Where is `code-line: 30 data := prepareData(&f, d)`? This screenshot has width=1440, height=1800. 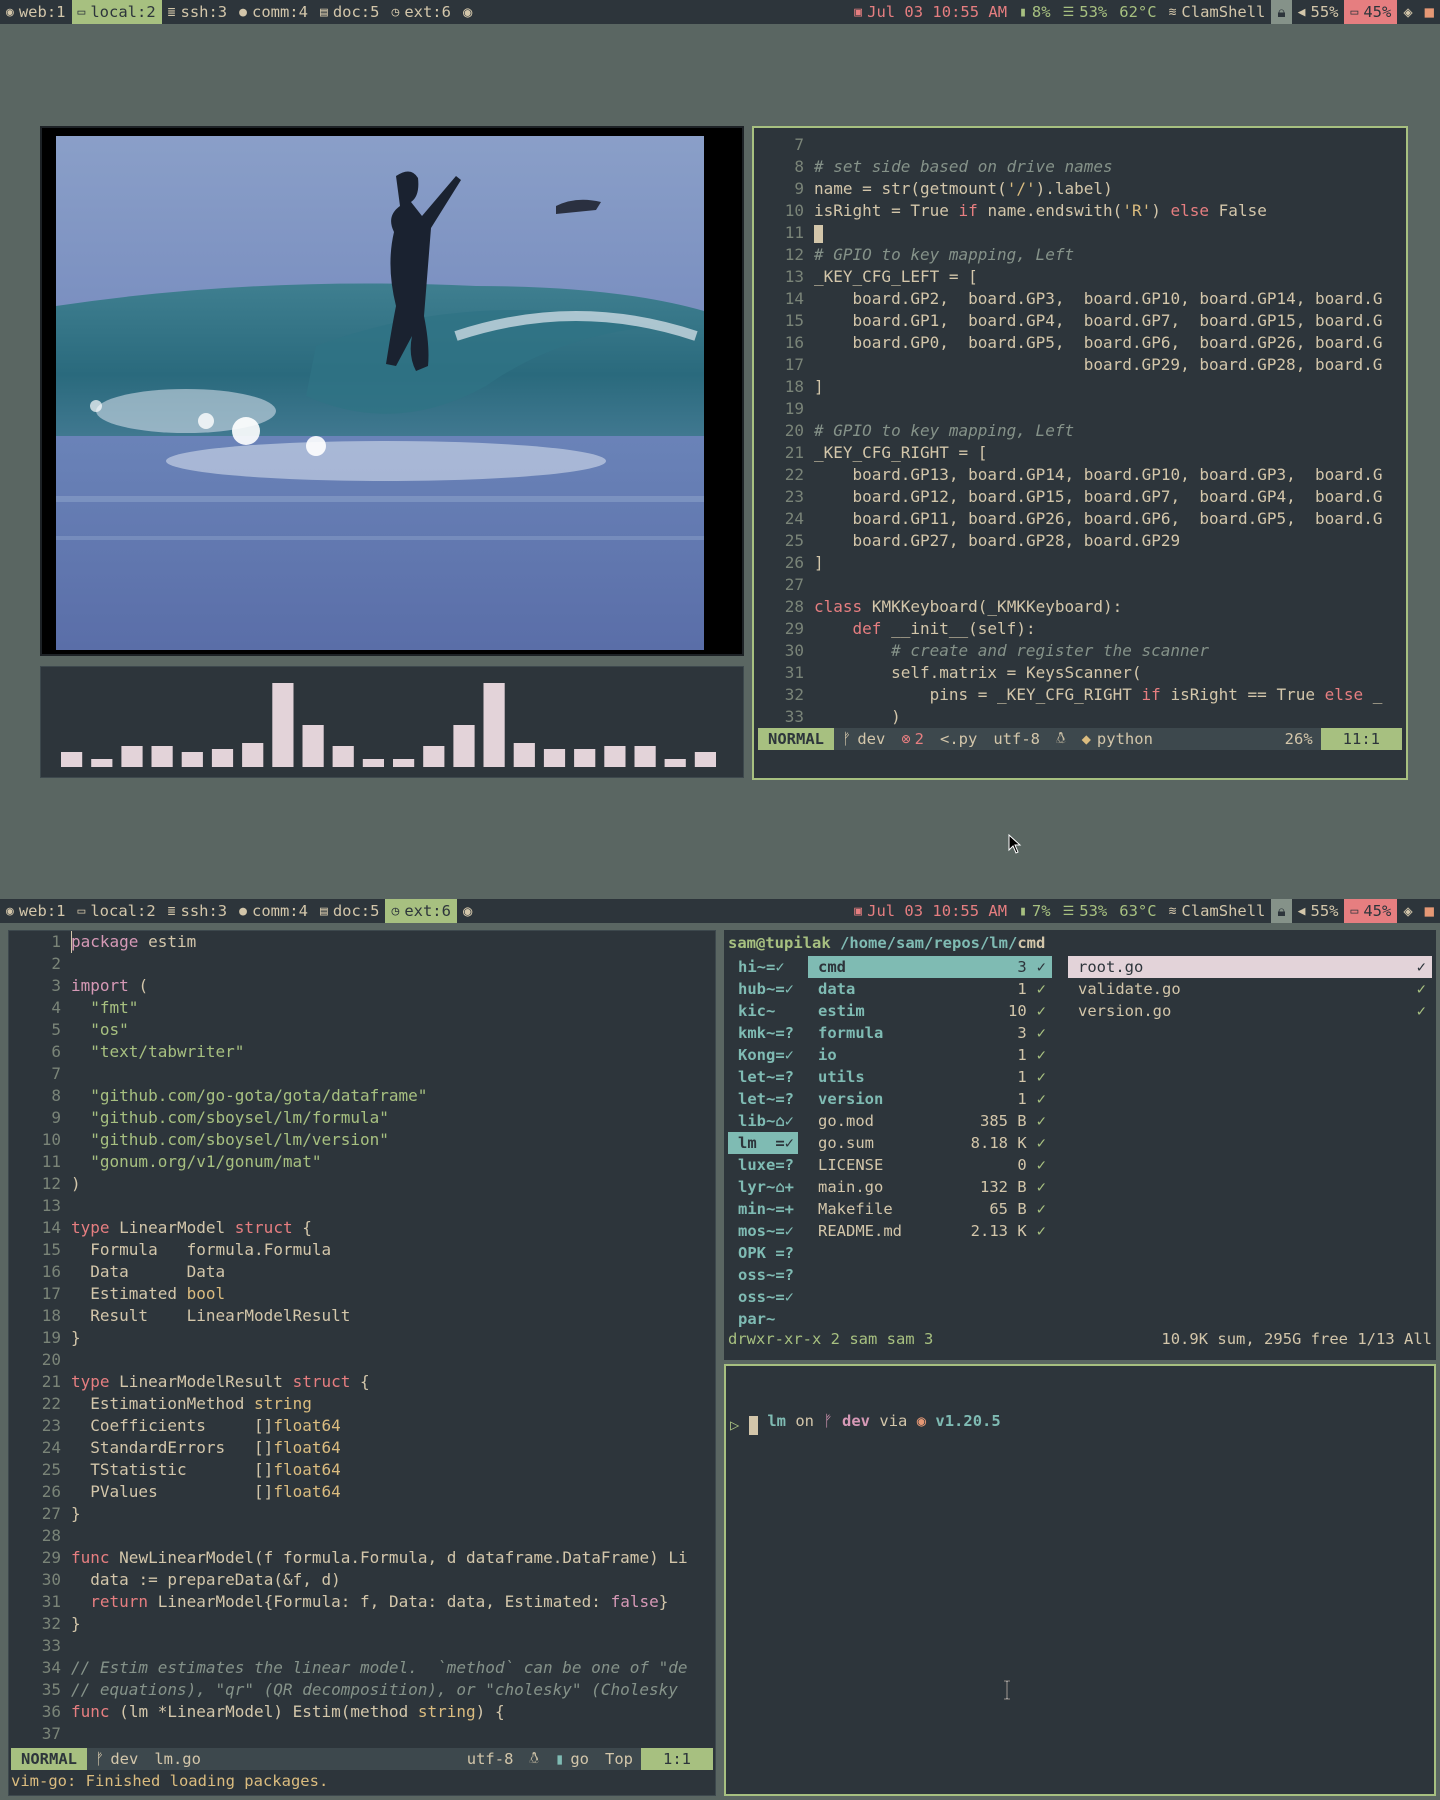
code-line: 30 data := prepareData(&f, d) is located at coordinates (362, 1580).